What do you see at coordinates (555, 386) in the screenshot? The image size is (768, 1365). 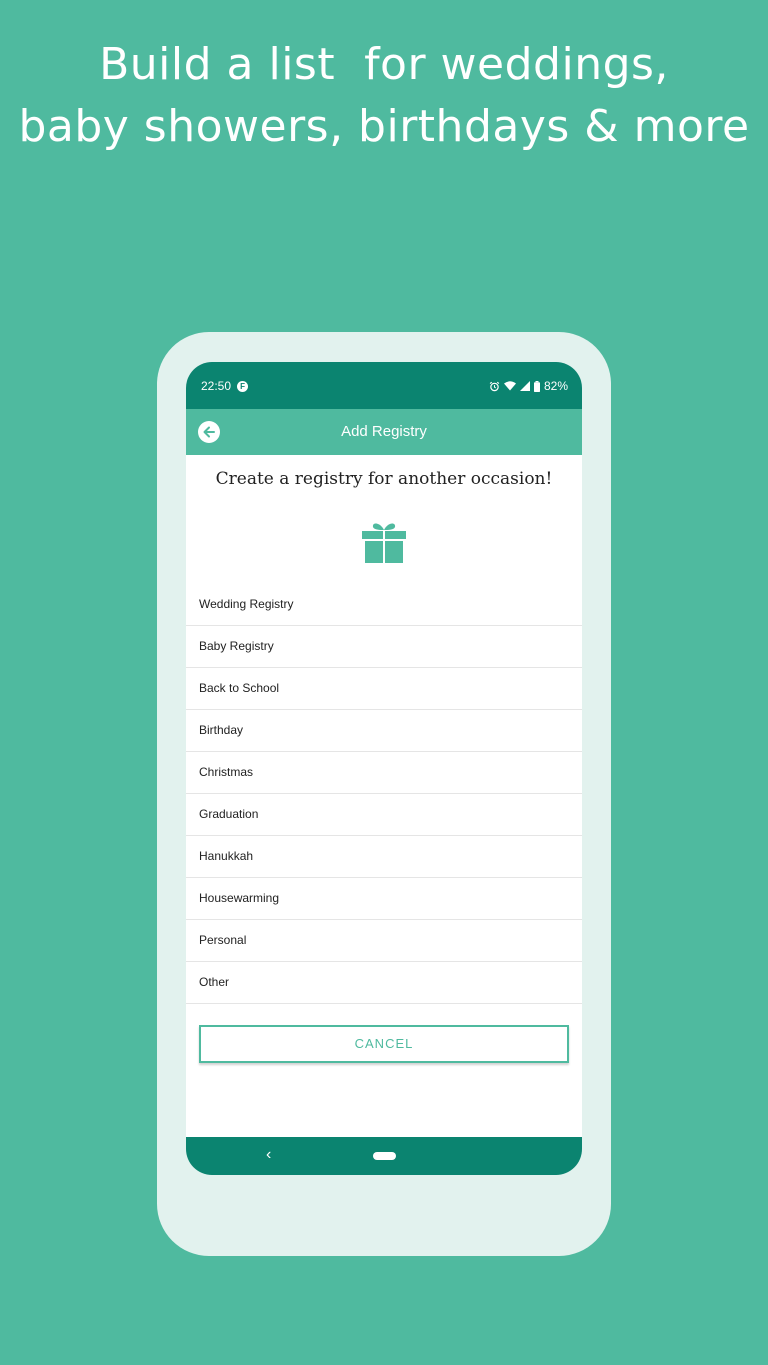 I see `battery-percentage: 82%` at bounding box center [555, 386].